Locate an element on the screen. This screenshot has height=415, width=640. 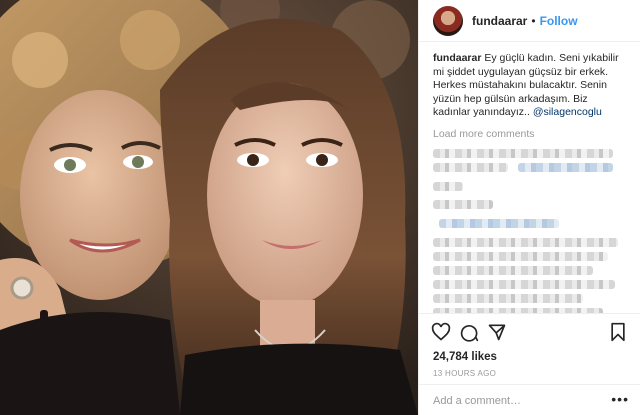
action-icons is located at coordinates (531, 333).